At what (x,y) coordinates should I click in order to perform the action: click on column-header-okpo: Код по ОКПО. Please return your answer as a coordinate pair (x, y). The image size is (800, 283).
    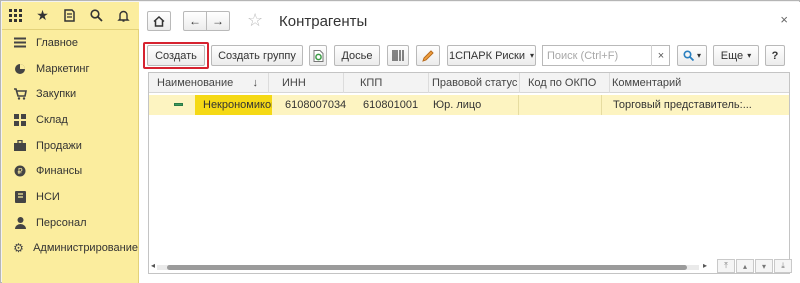
    Looking at the image, I should click on (565, 83).